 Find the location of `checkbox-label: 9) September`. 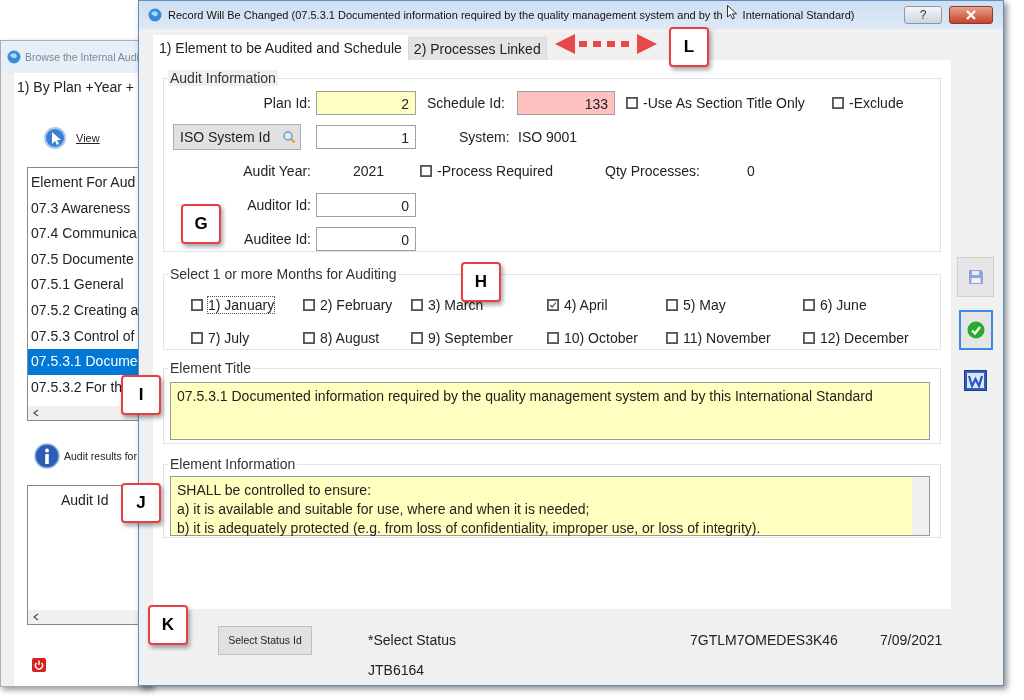

checkbox-label: 9) September is located at coordinates (470, 337).